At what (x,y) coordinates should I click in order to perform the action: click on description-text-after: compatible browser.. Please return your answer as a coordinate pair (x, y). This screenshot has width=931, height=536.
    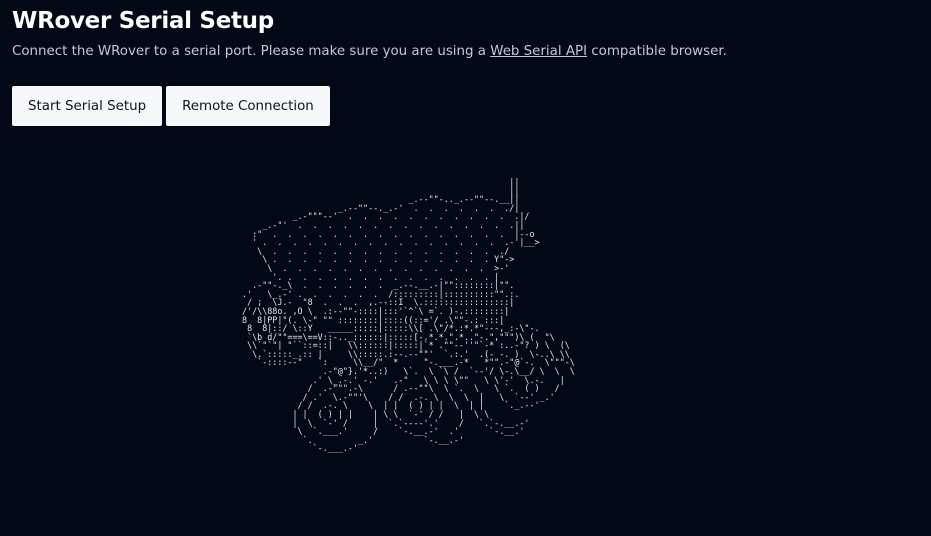
    Looking at the image, I should click on (657, 51).